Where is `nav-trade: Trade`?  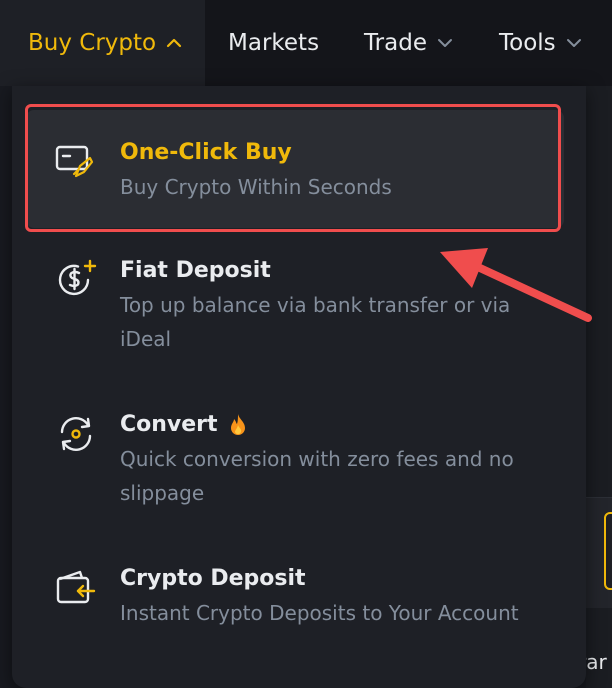
nav-trade: Trade is located at coordinates (409, 43).